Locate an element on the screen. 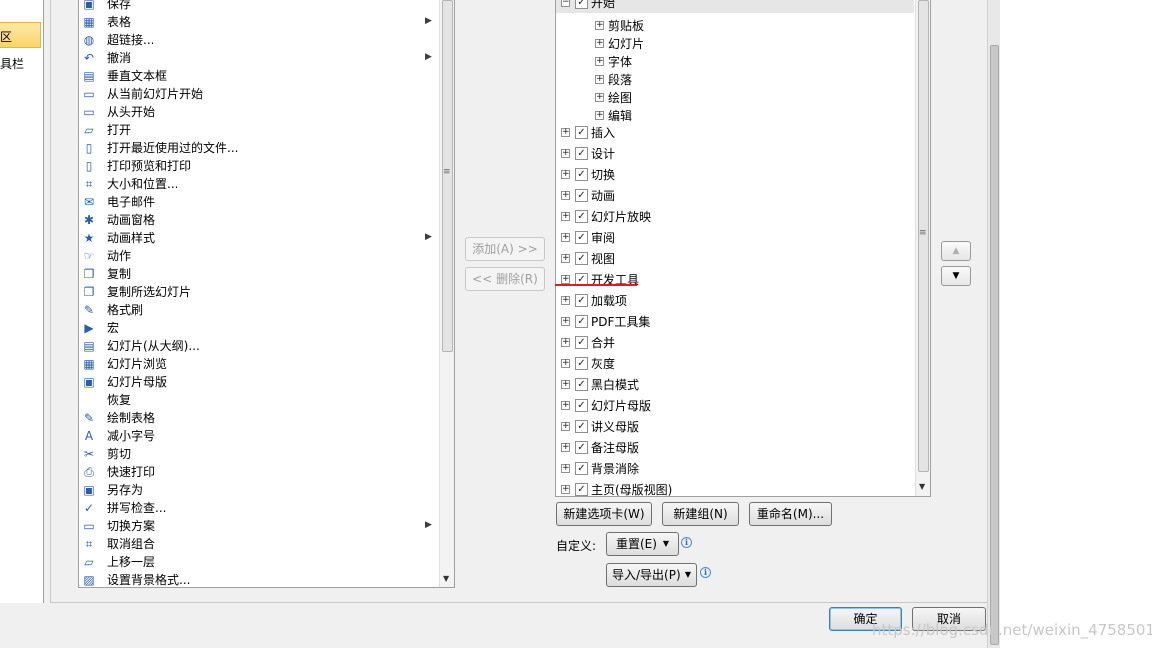 The width and height of the screenshot is (1152, 648). command-item: ↶ 撤消 ▶ is located at coordinates (259, 58).